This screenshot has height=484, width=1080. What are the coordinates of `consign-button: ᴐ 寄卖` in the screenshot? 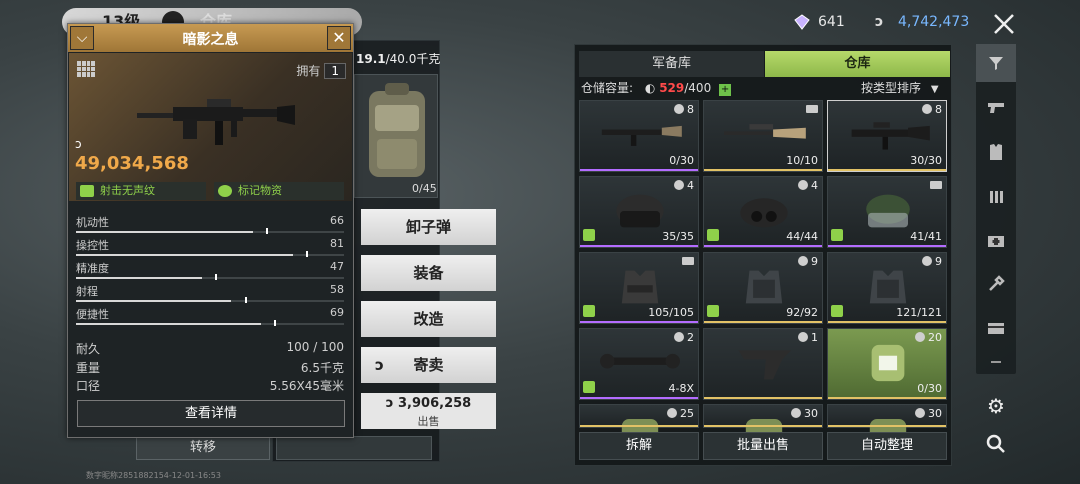 It's located at (428, 365).